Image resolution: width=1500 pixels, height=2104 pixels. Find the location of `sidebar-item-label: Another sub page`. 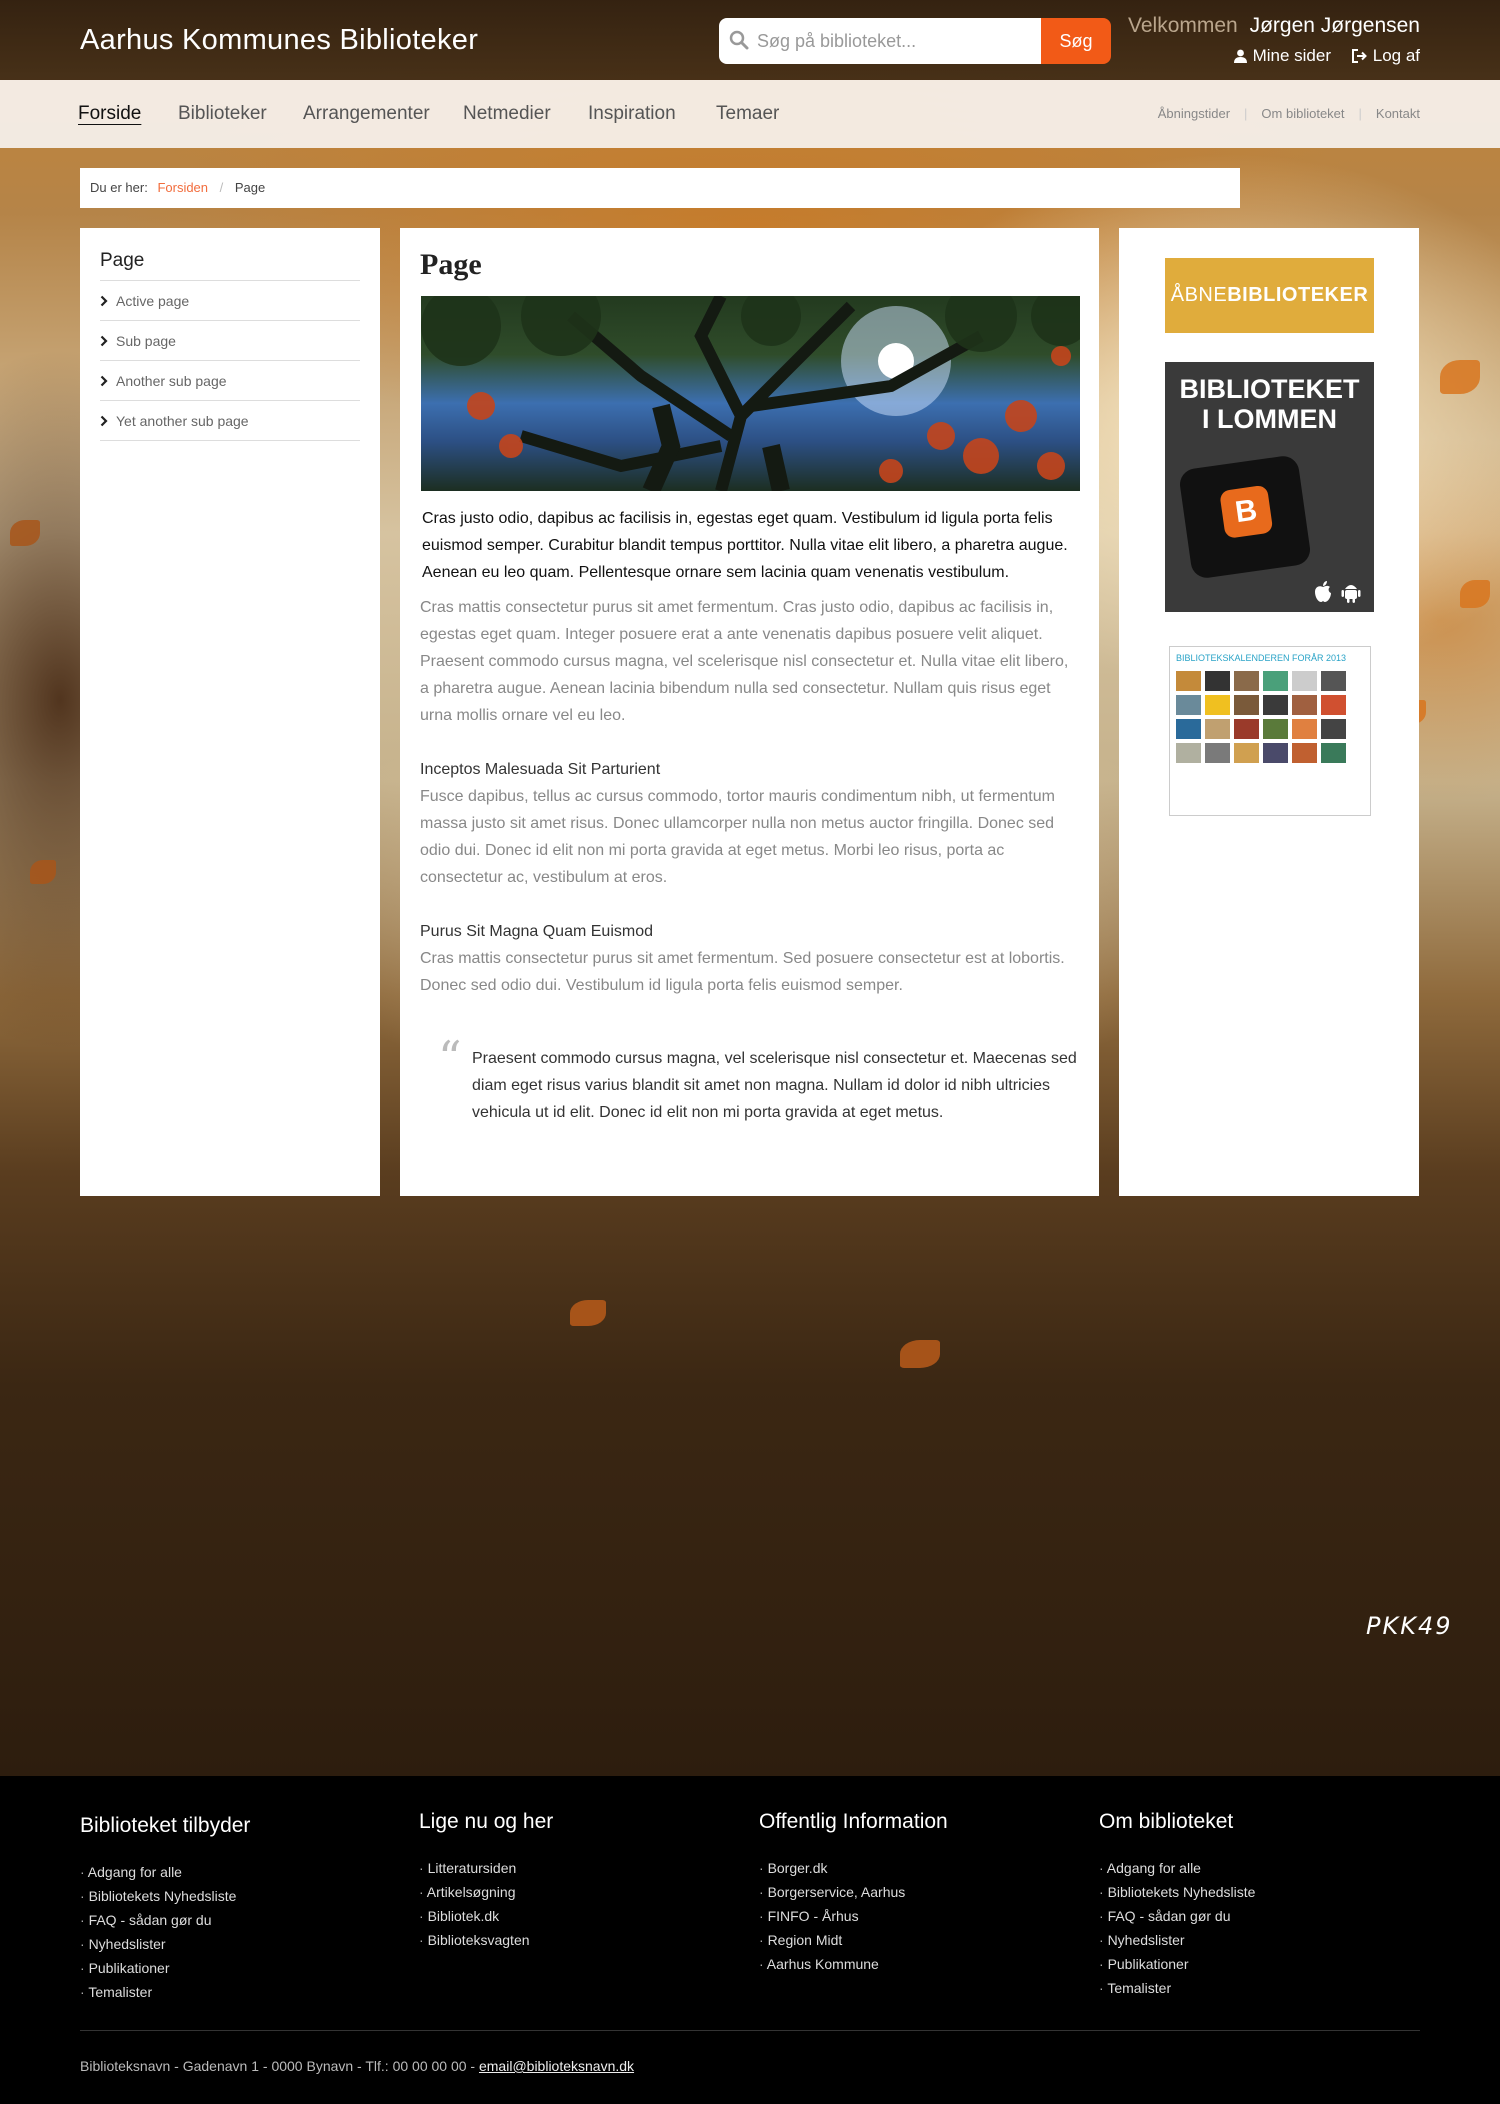

sidebar-item-label: Another sub page is located at coordinates (171, 380).